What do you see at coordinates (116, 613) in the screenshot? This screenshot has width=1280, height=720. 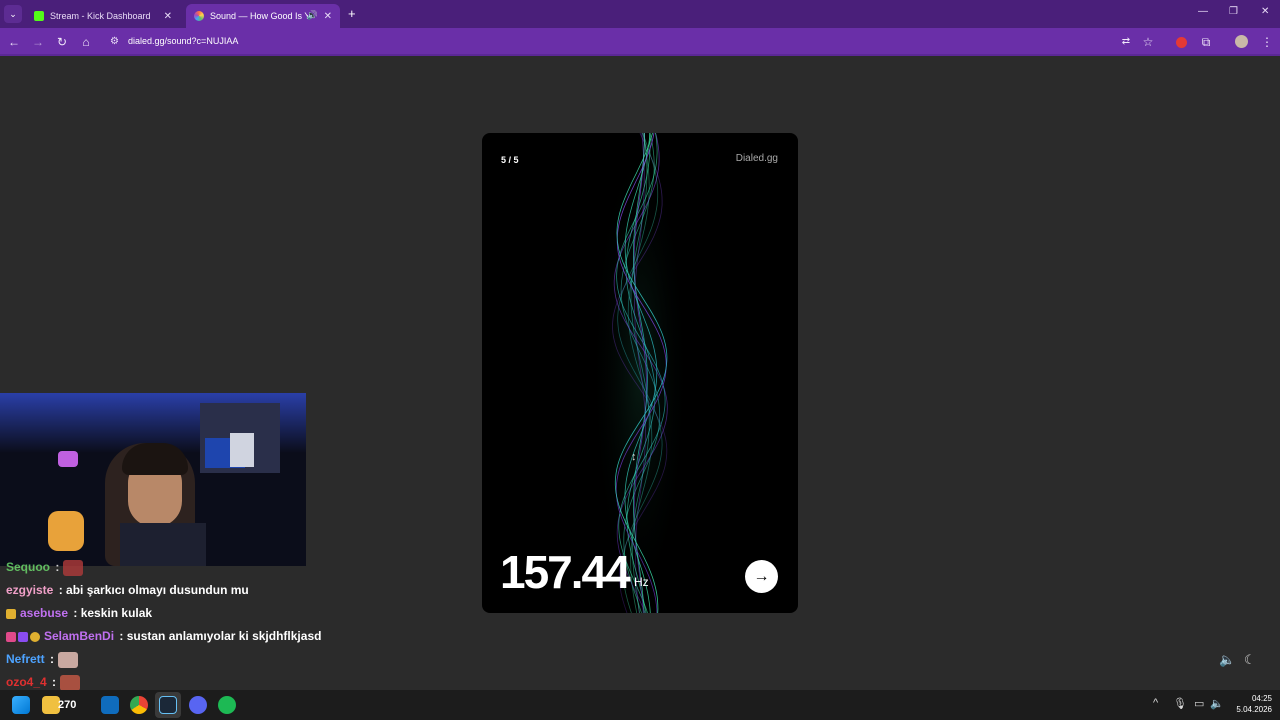 I see `chat-text: keskin kulak` at bounding box center [116, 613].